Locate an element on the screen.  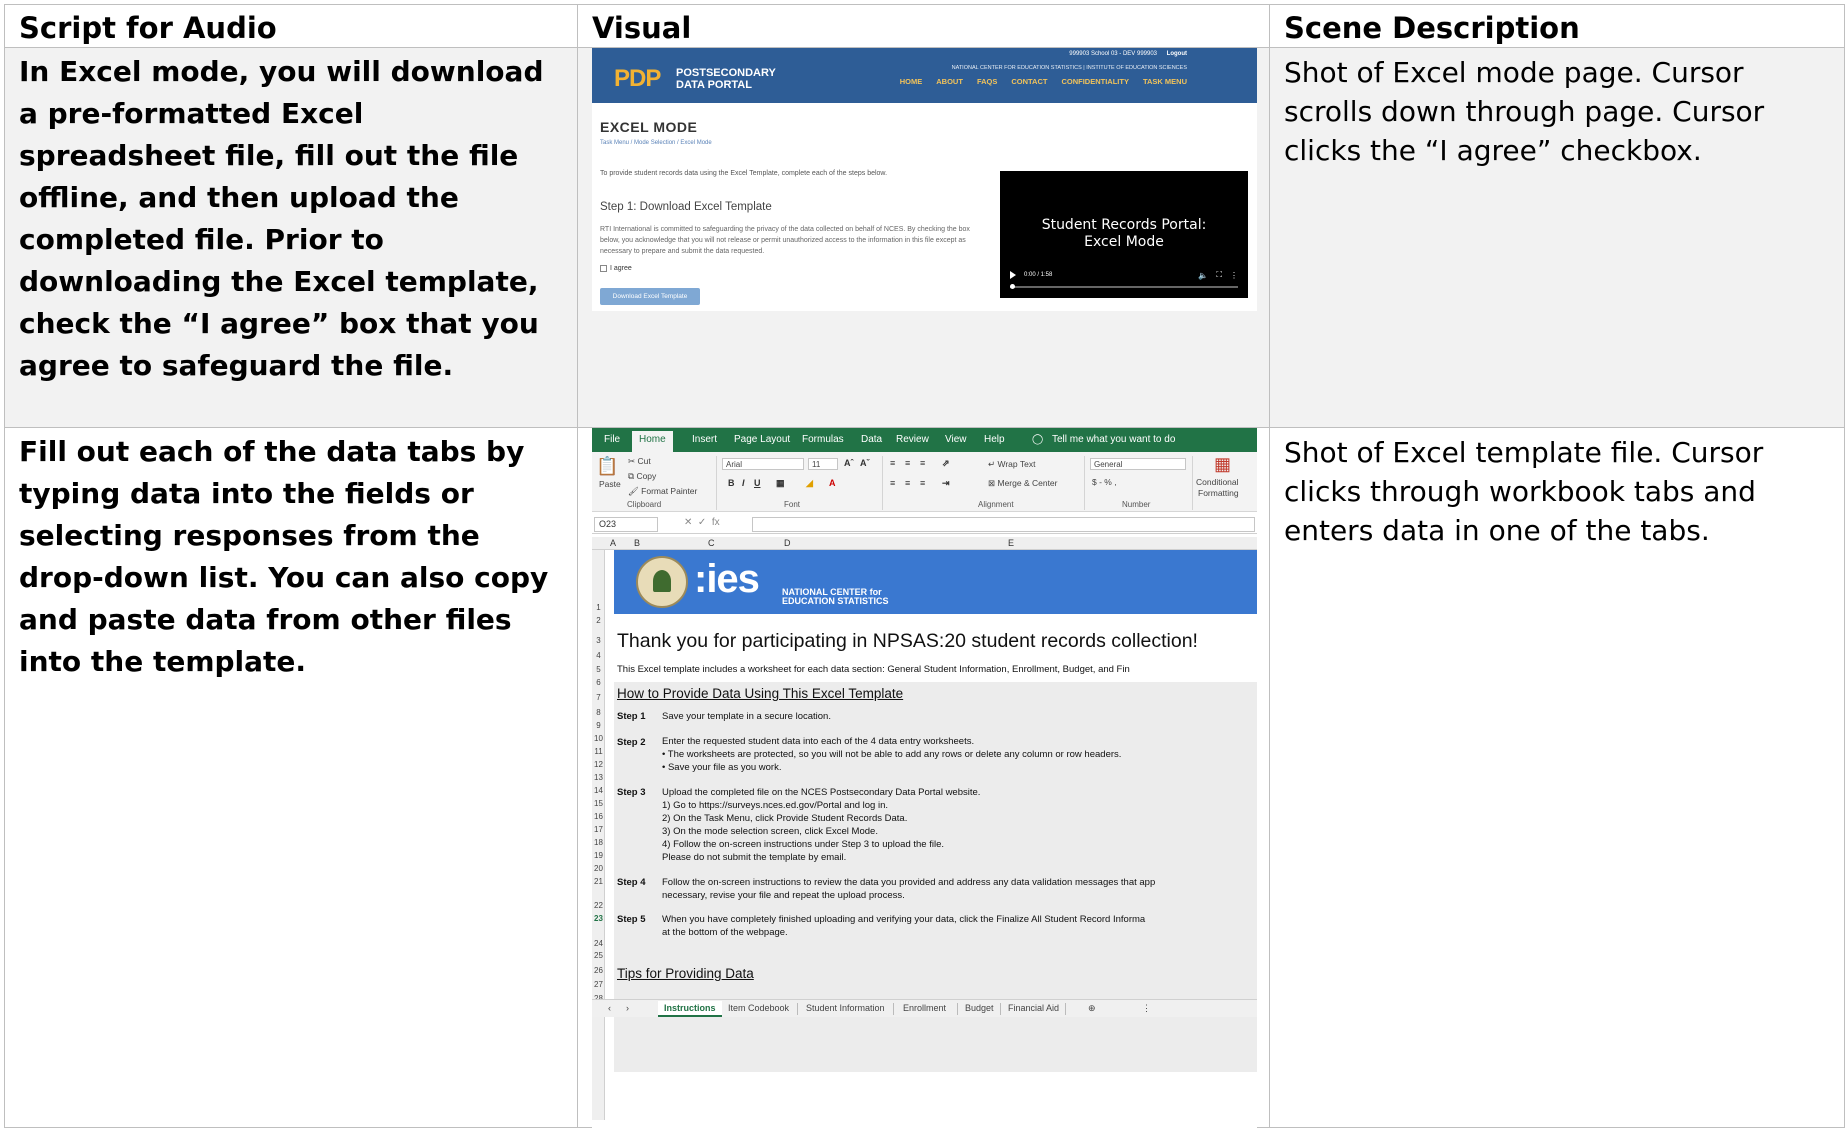
bold-icon: B is located at coordinates (731, 483).